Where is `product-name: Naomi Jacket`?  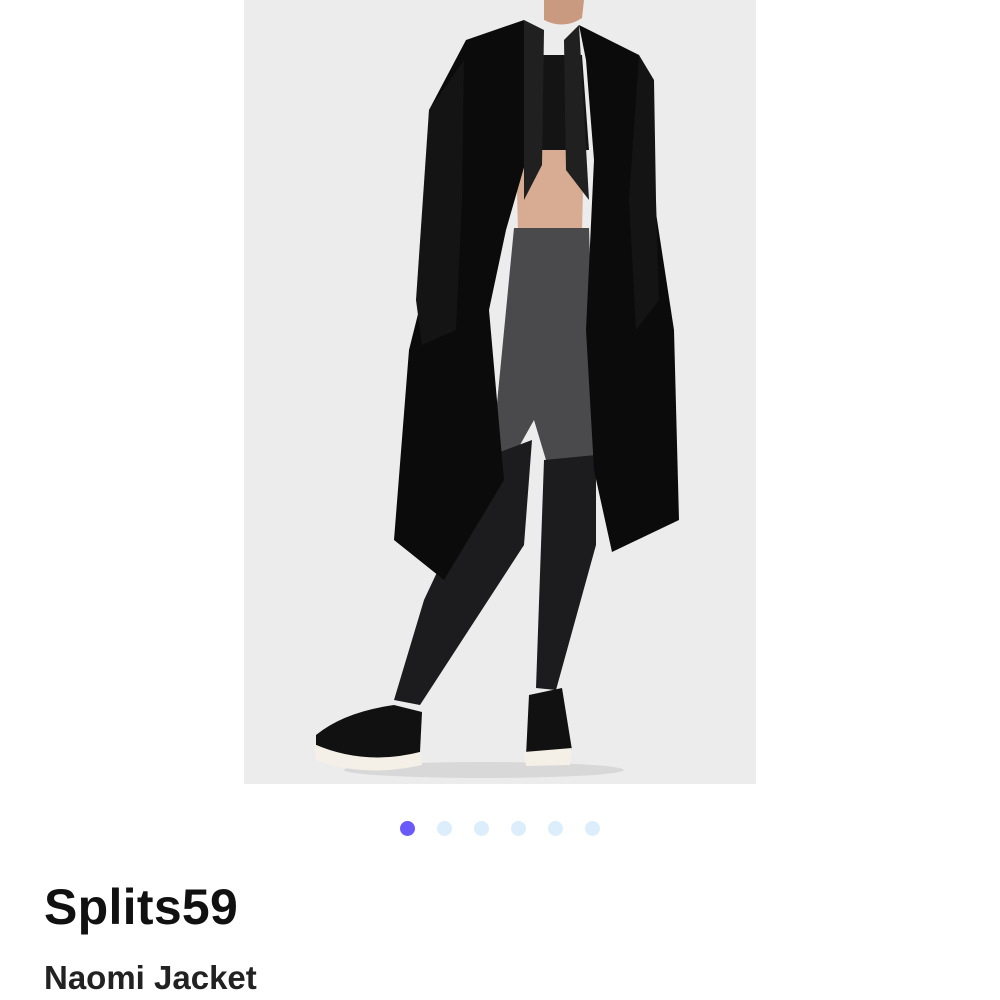 product-name: Naomi Jacket is located at coordinates (150, 977).